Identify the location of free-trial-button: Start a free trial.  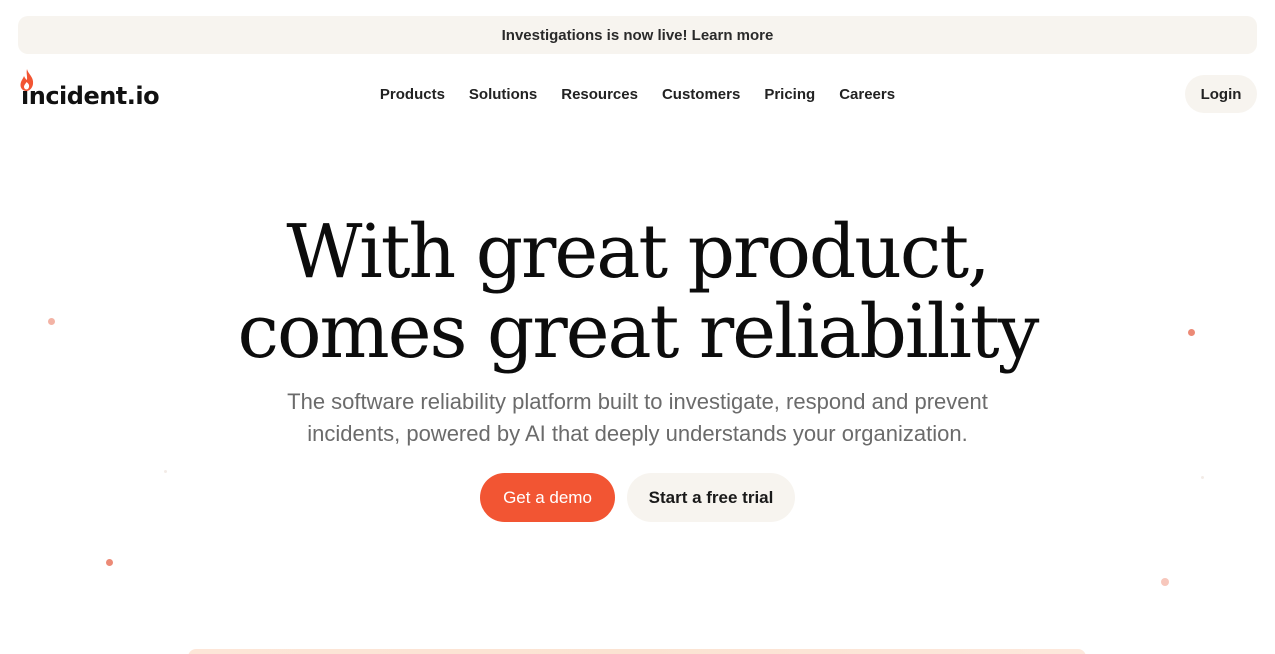
(711, 497).